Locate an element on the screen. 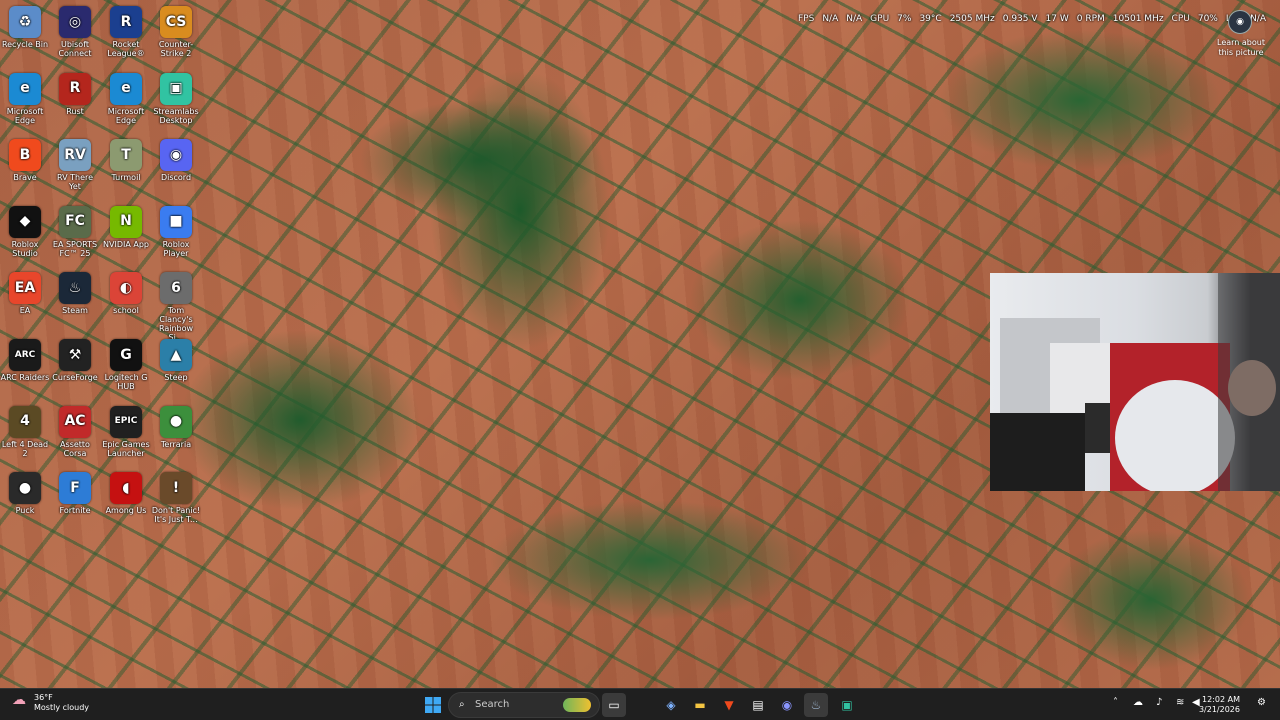 This screenshot has width=1280, height=720. gpu-clock: 2505 MHz is located at coordinates (972, 19).